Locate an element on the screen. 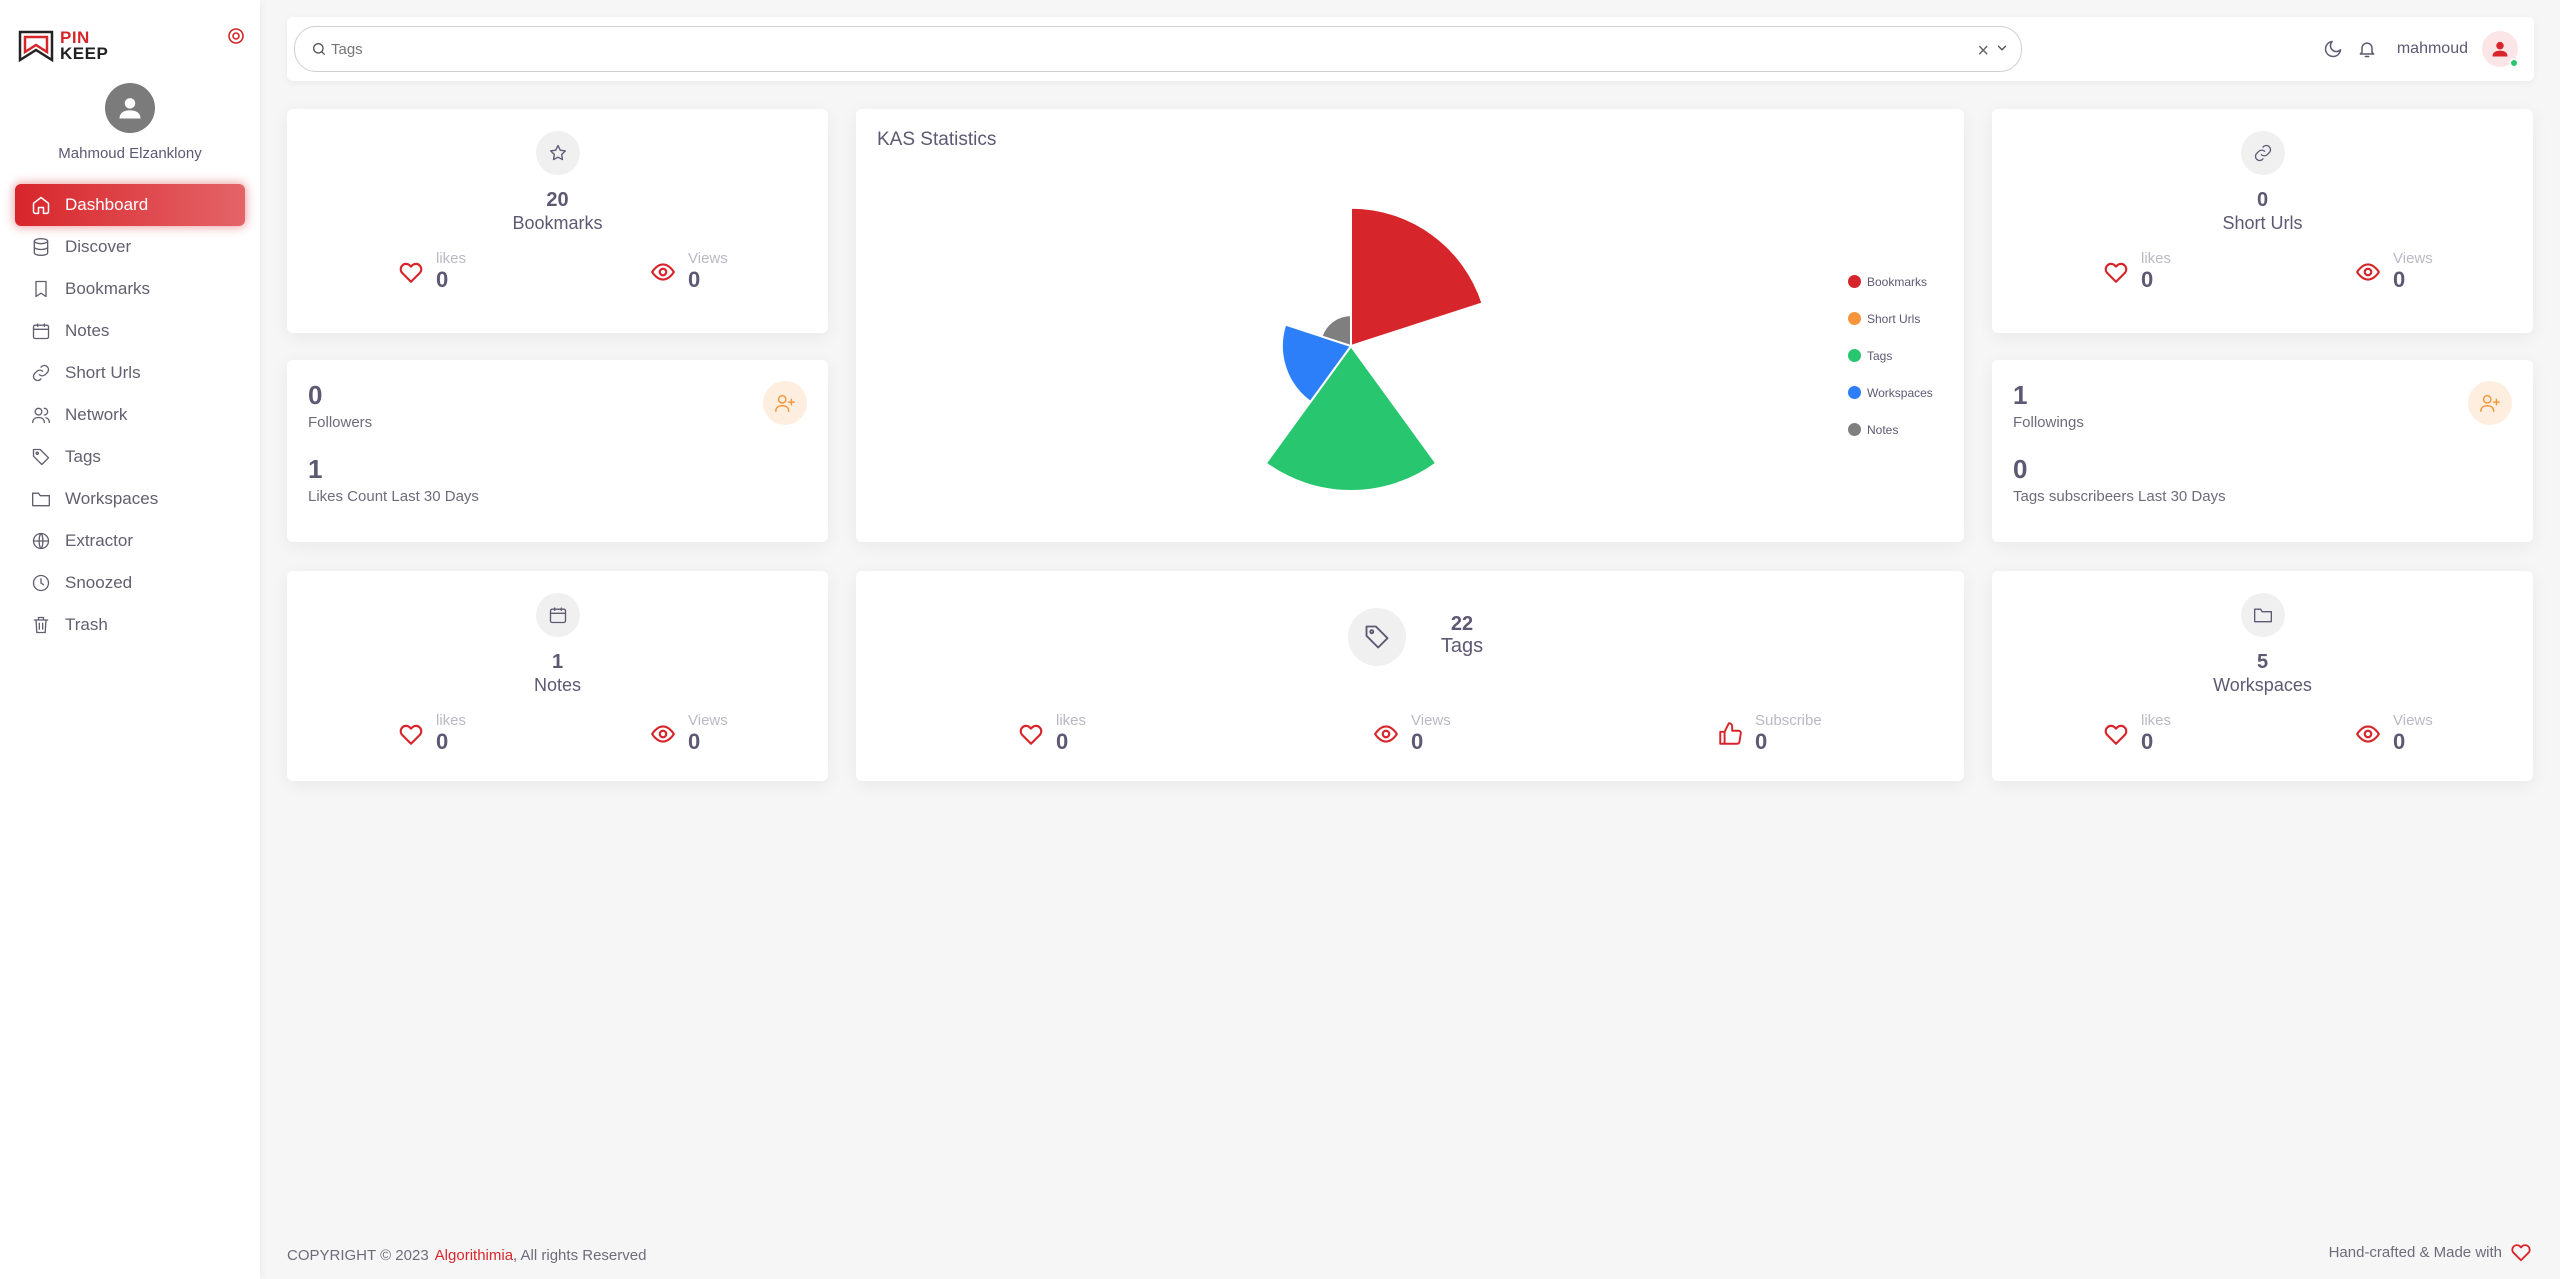 The image size is (2560, 1279). sidebar-item-notes: Notes is located at coordinates (130, 331).